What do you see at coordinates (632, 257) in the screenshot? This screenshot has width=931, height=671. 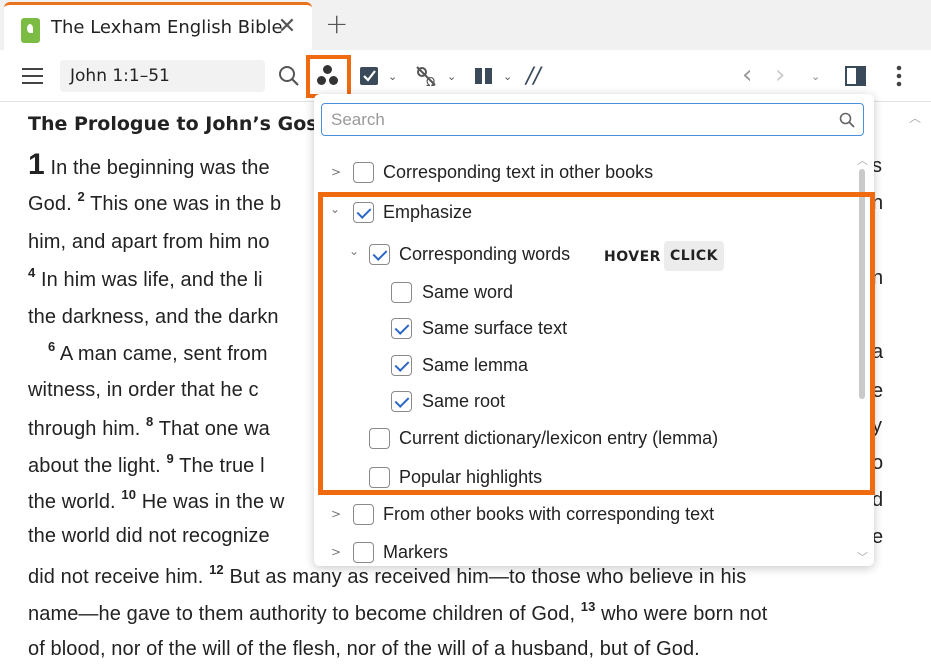 I see `hover-mode-button: HOVER` at bounding box center [632, 257].